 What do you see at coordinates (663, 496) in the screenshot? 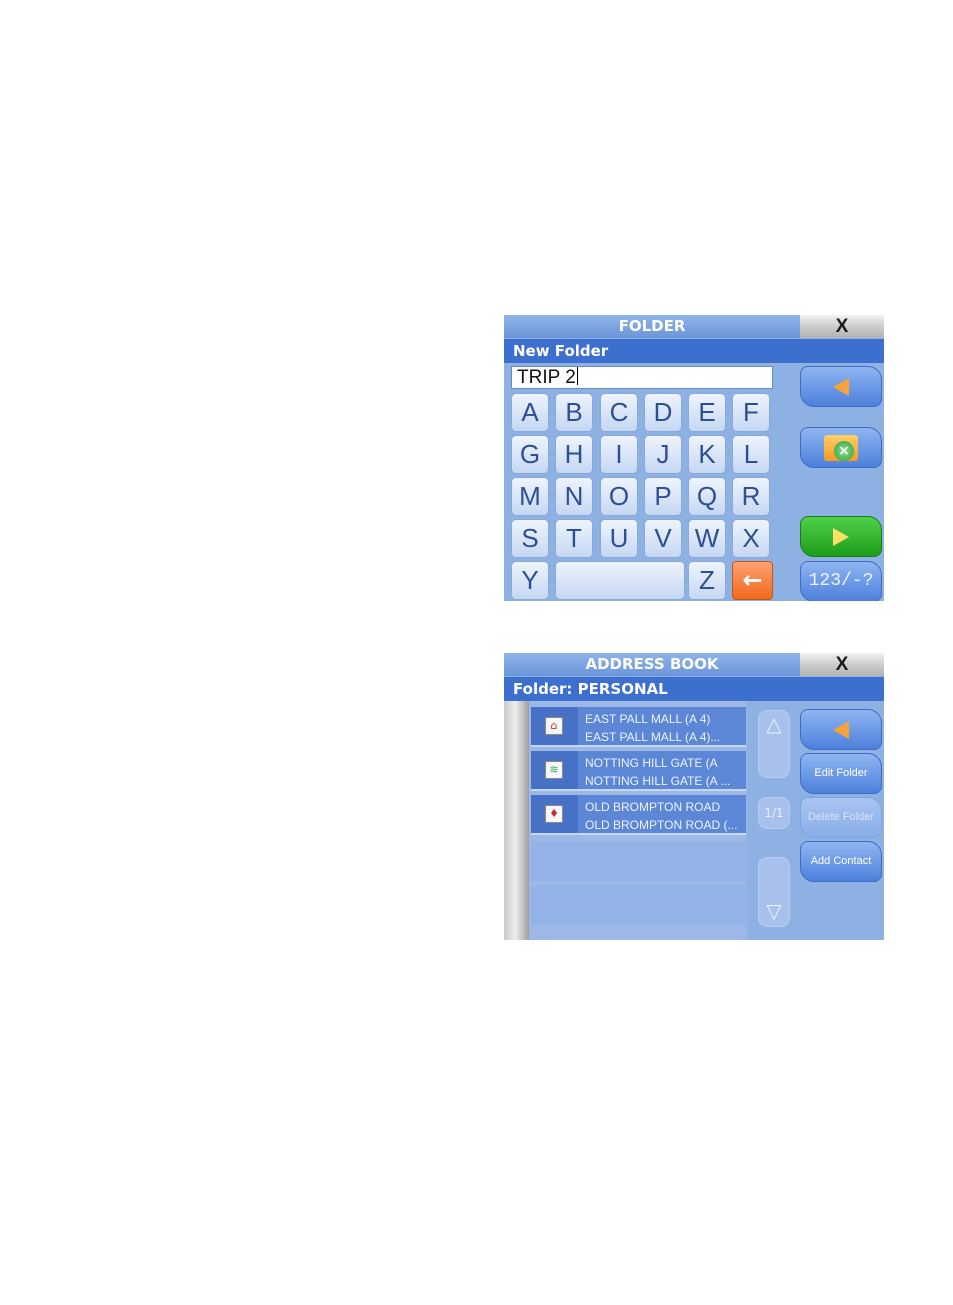
I see `key-p: P` at bounding box center [663, 496].